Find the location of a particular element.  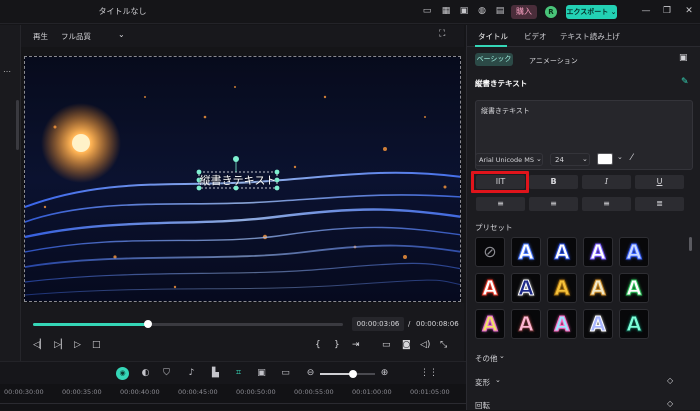

transform-label: 変形 is located at coordinates (482, 382).